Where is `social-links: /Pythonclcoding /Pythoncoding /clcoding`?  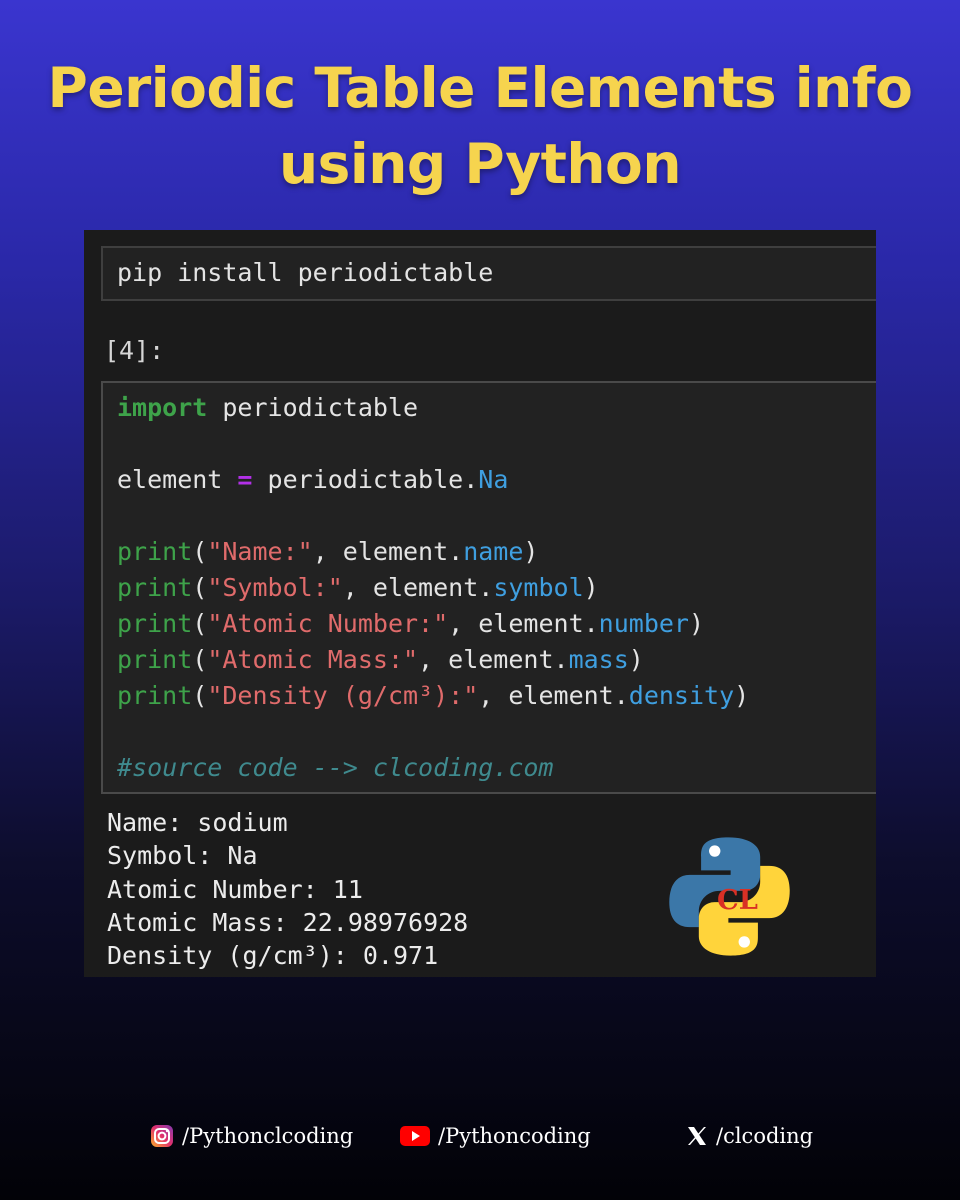 social-links: /Pythonclcoding /Pythoncoding /clcoding is located at coordinates (480, 1136).